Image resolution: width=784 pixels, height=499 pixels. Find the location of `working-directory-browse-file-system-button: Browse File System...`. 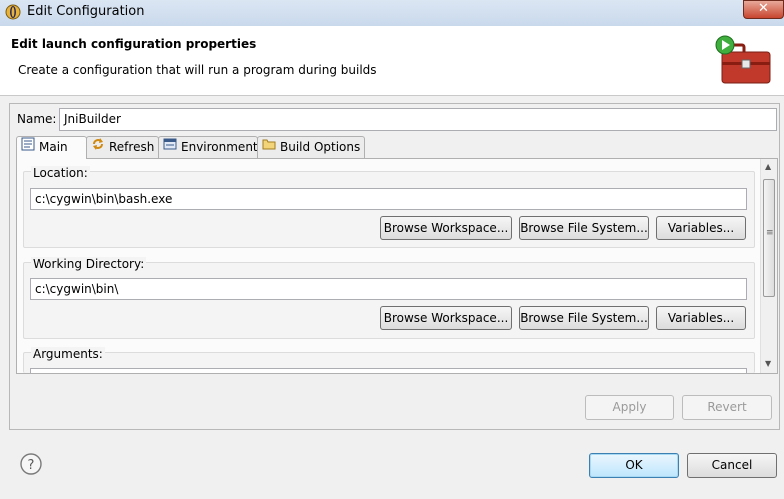

working-directory-browse-file-system-button: Browse File System... is located at coordinates (584, 318).